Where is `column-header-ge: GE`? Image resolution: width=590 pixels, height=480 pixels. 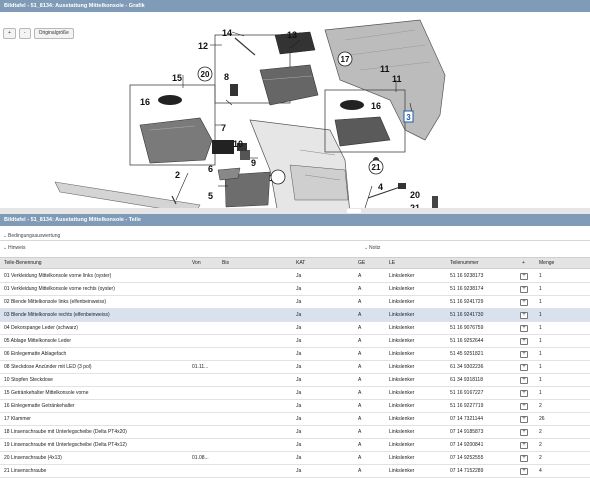
column-header-ge: GE is located at coordinates (361, 263).